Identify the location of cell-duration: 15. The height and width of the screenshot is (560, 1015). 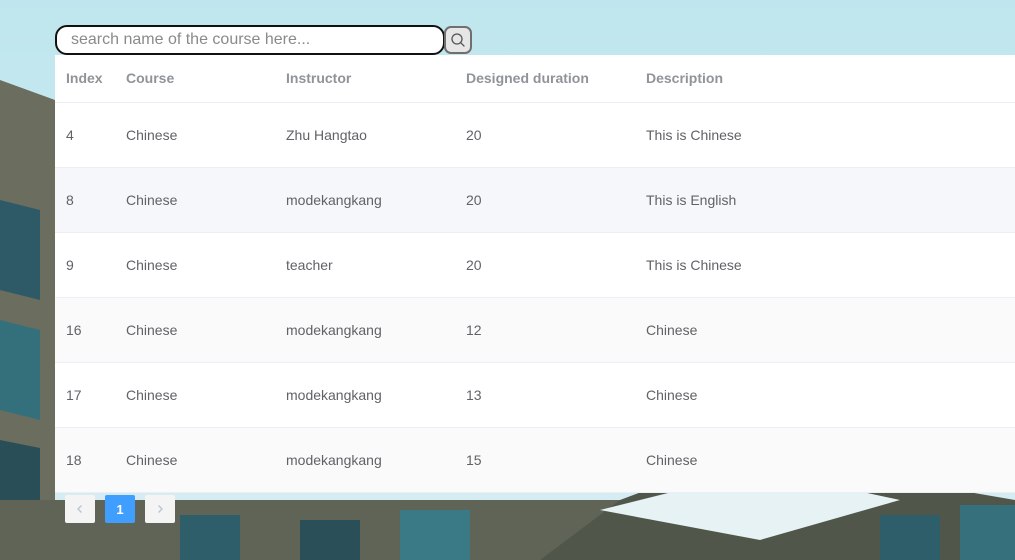
(545, 460).